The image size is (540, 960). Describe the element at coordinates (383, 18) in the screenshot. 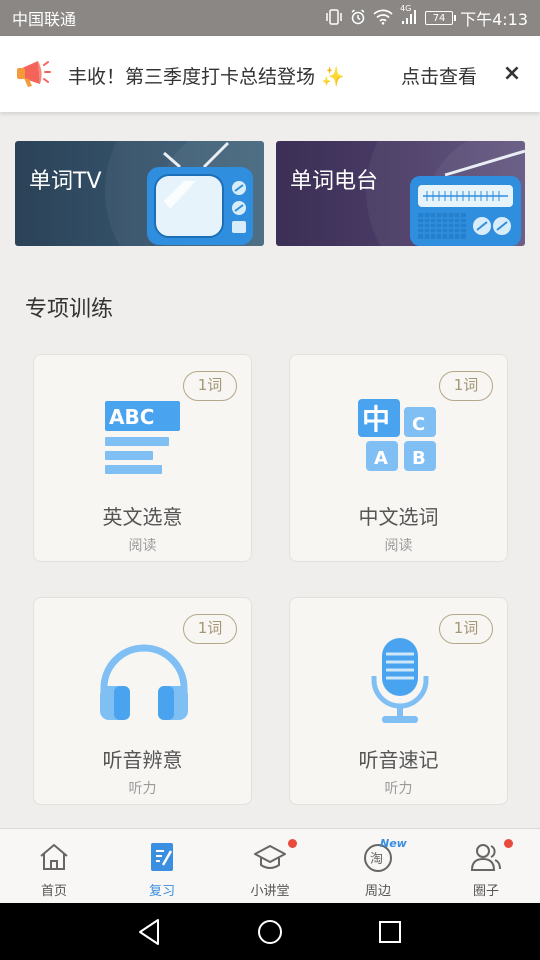

I see `wifi-icon` at that location.